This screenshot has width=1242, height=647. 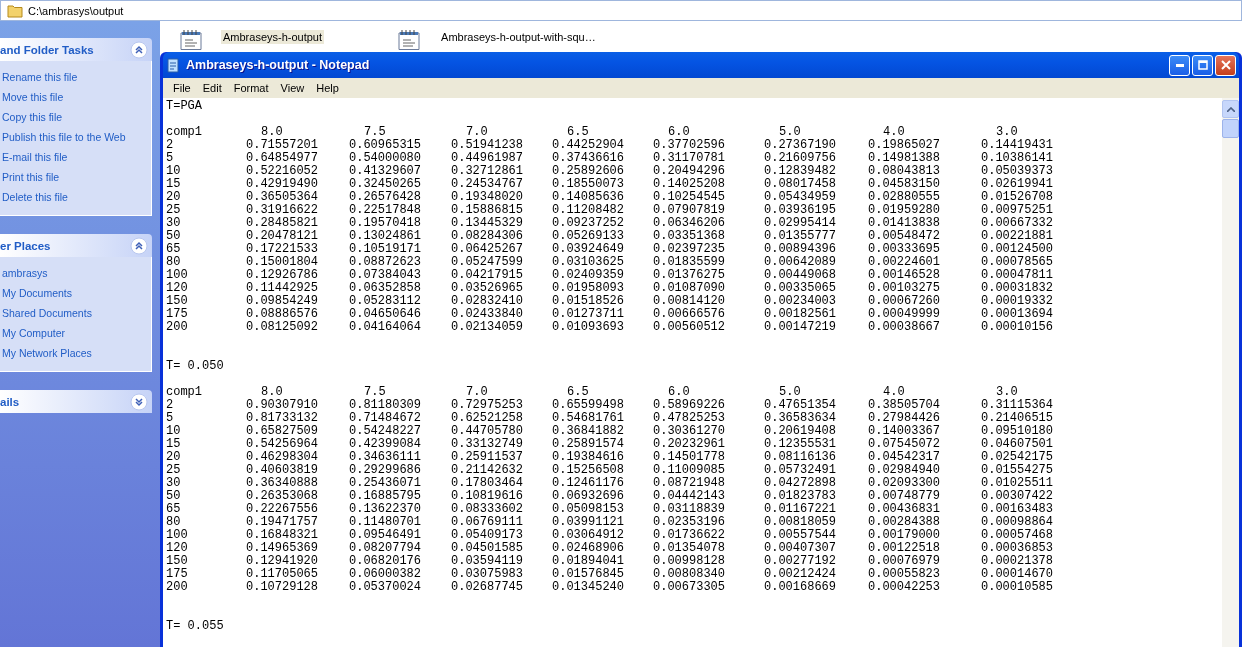 What do you see at coordinates (282, 327) in the screenshot?
I see `table-cell-text: 0.08125092` at bounding box center [282, 327].